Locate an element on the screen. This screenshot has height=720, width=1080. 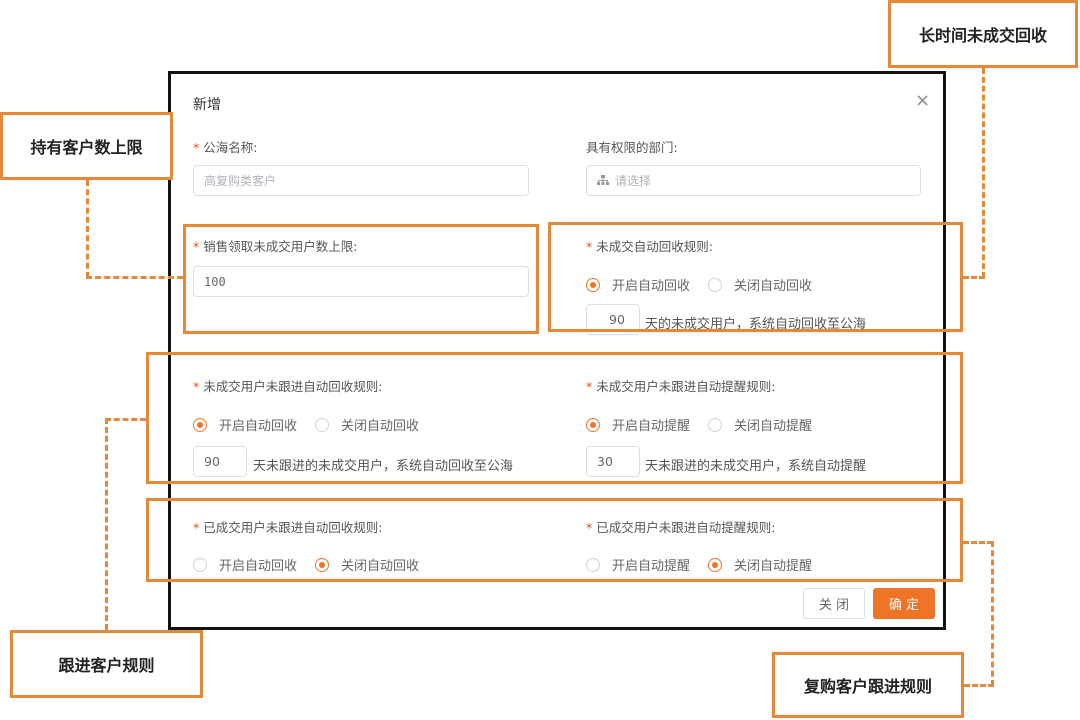
close-icon: × is located at coordinates (922, 101).